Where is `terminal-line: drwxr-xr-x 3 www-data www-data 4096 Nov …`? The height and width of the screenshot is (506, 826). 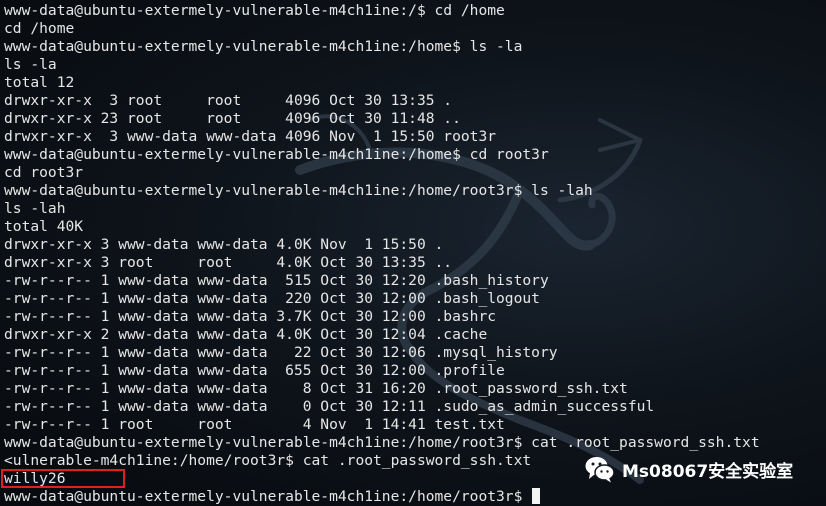 terminal-line: drwxr-xr-x 3 www-data www-data 4096 Nov … is located at coordinates (250, 136).